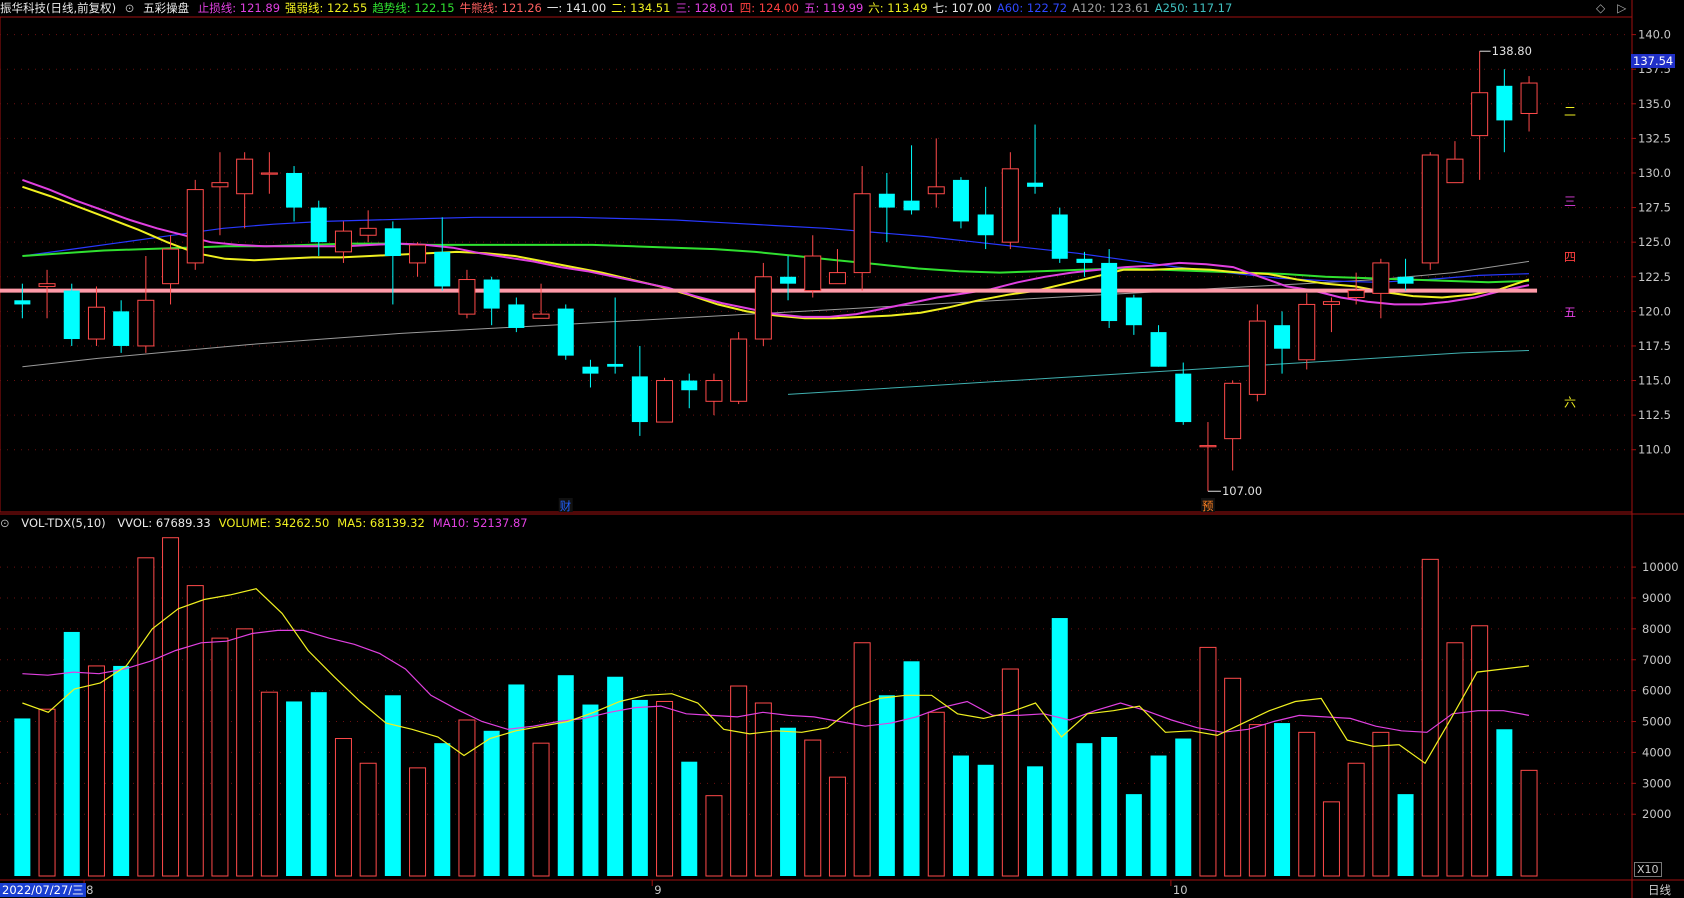 The width and height of the screenshot is (1684, 898). What do you see at coordinates (566, 506) in the screenshot?
I see `event-marker: 财` at bounding box center [566, 506].